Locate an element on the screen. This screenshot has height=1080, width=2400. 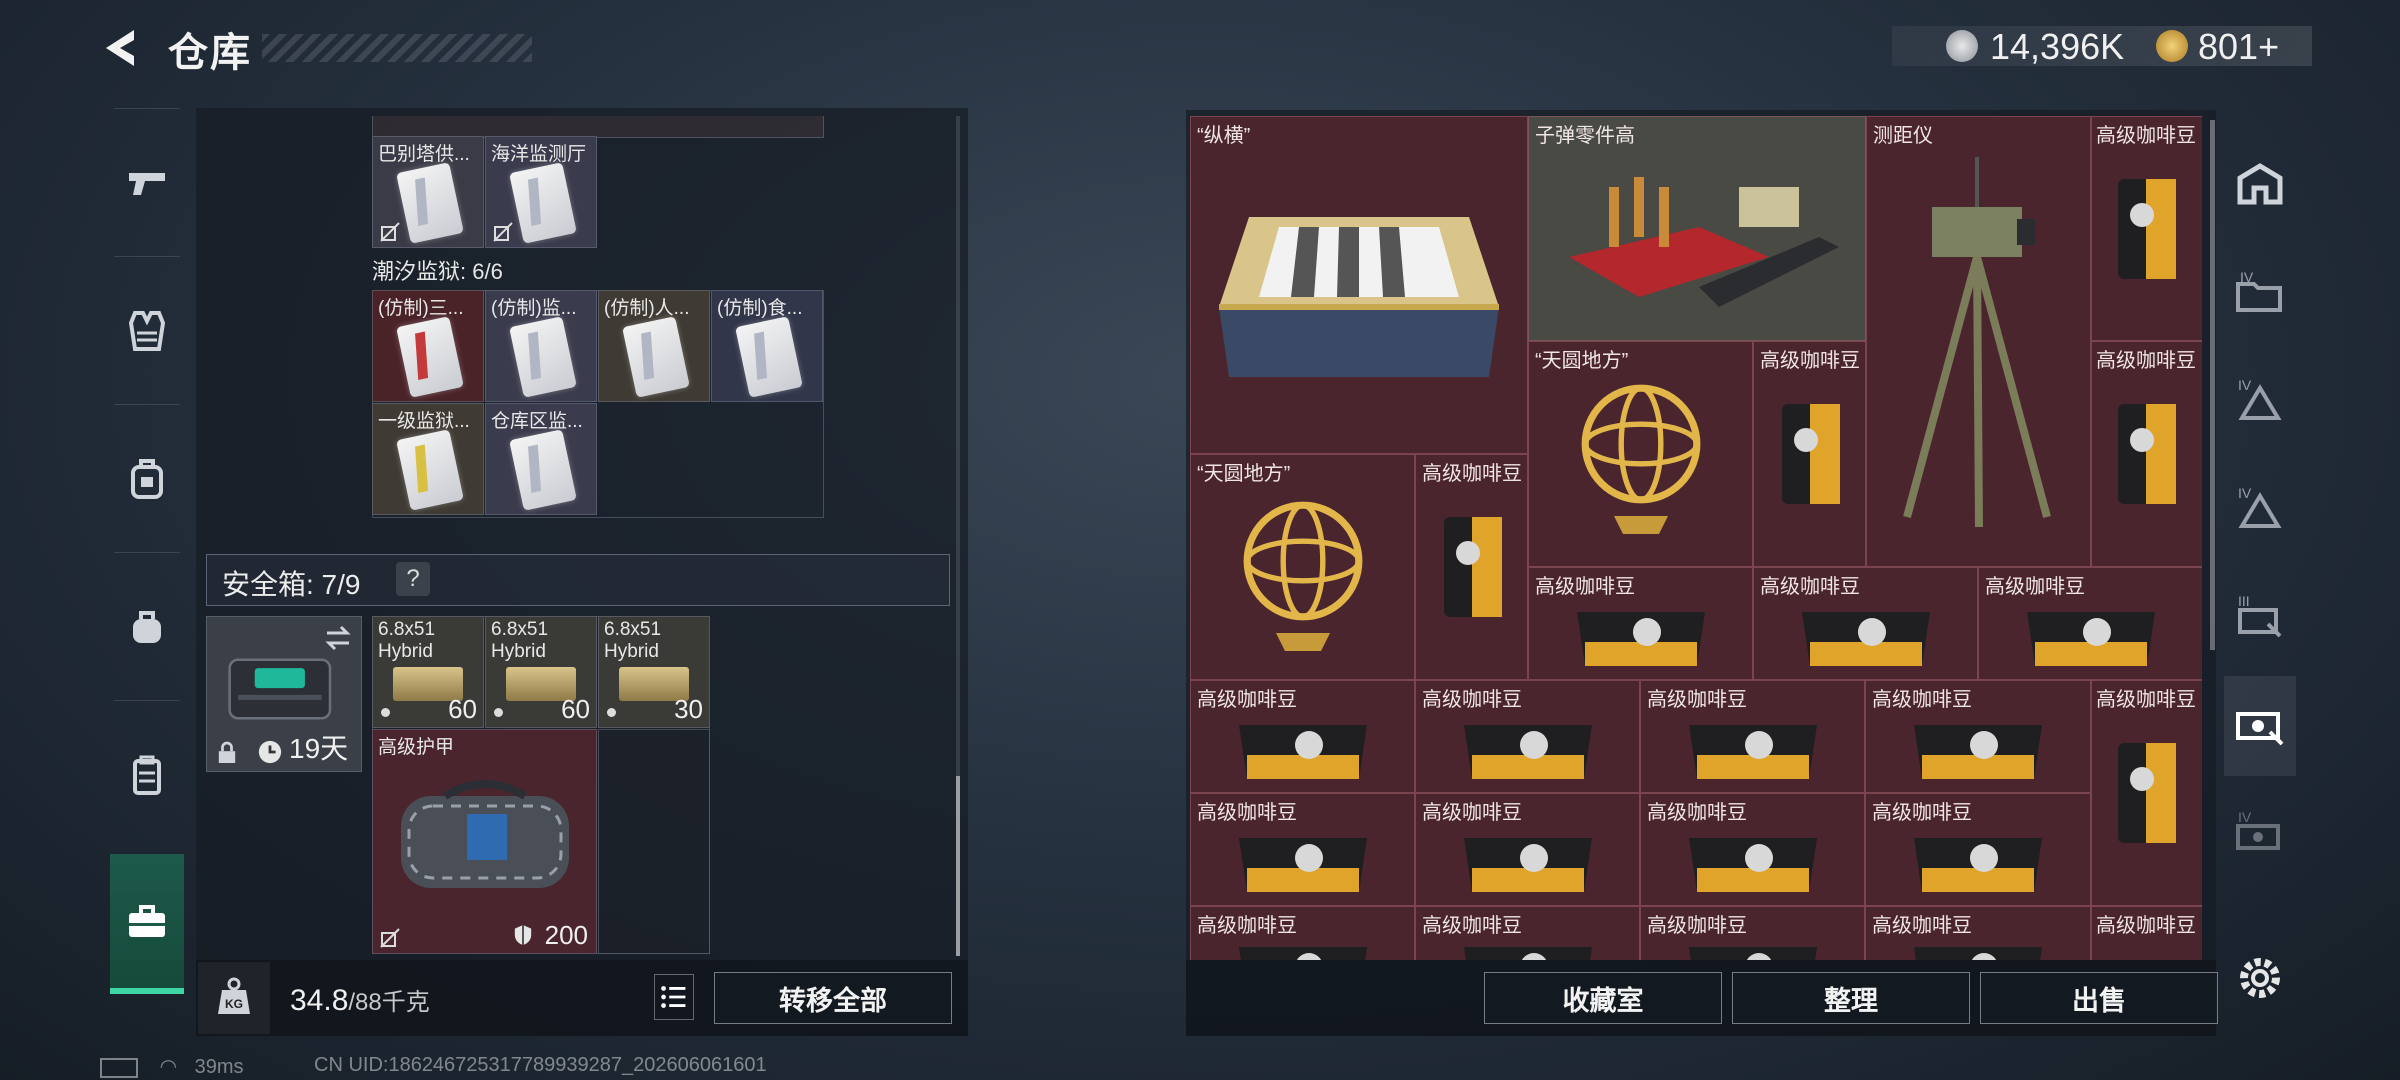
nav-vest is located at coordinates (147, 331).